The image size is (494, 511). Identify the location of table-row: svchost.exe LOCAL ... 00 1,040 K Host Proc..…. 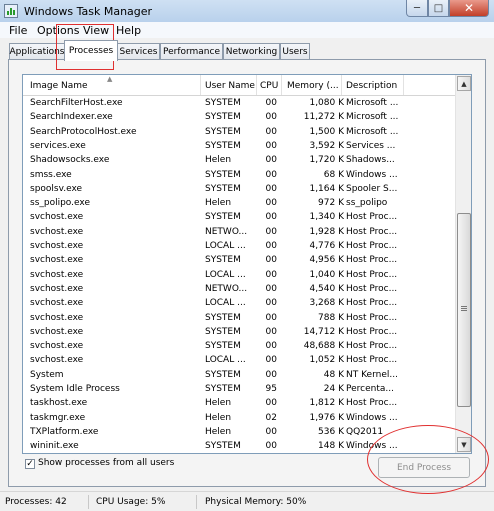
(239, 275).